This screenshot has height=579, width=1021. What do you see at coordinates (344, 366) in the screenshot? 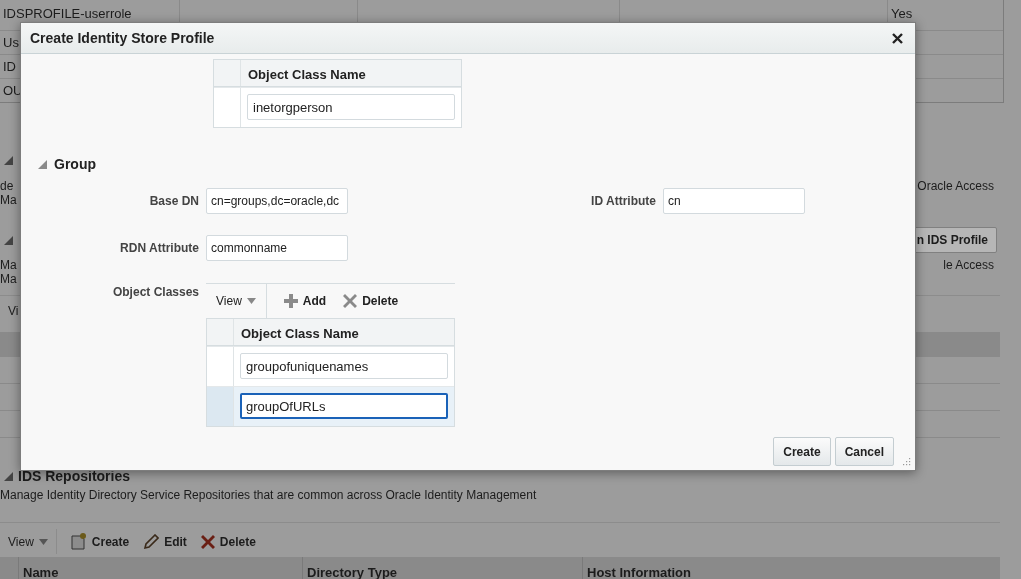
I see `text-field: groupofuniquenames` at bounding box center [344, 366].